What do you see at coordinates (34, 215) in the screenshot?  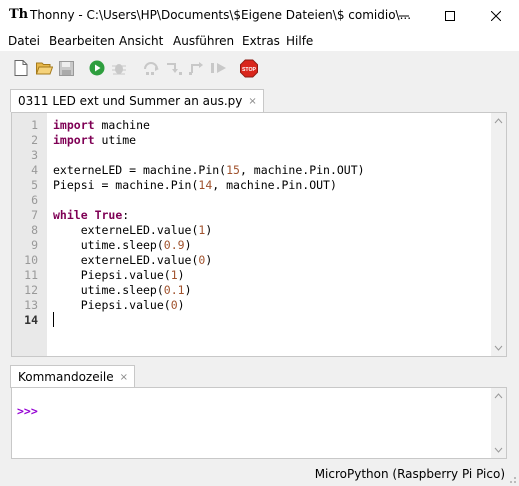 I see `line-number: 7` at bounding box center [34, 215].